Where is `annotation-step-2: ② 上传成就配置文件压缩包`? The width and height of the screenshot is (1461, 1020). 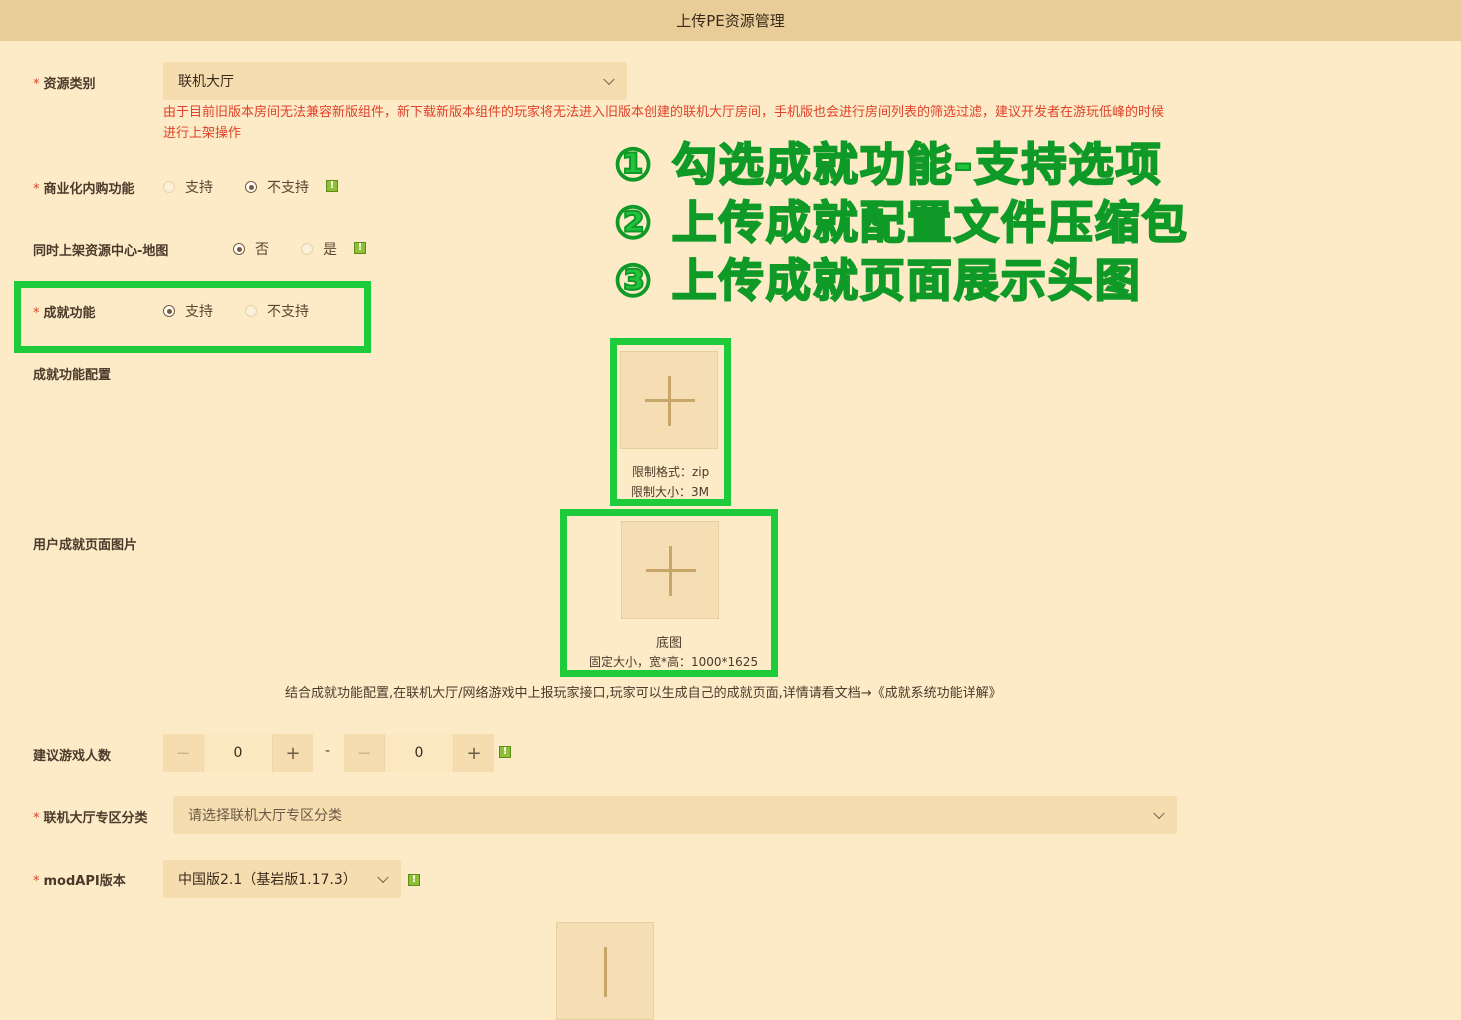 annotation-step-2: ② 上传成就配置文件压缩包 is located at coordinates (901, 222).